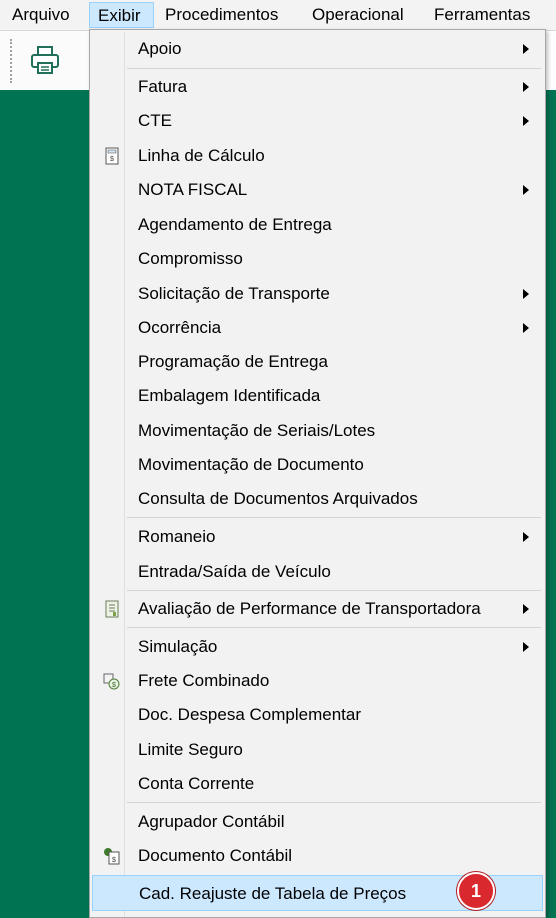 This screenshot has width=556, height=918. Describe the element at coordinates (193, 189) in the screenshot. I see `menu-item-label: NOTA FISCAL` at that location.